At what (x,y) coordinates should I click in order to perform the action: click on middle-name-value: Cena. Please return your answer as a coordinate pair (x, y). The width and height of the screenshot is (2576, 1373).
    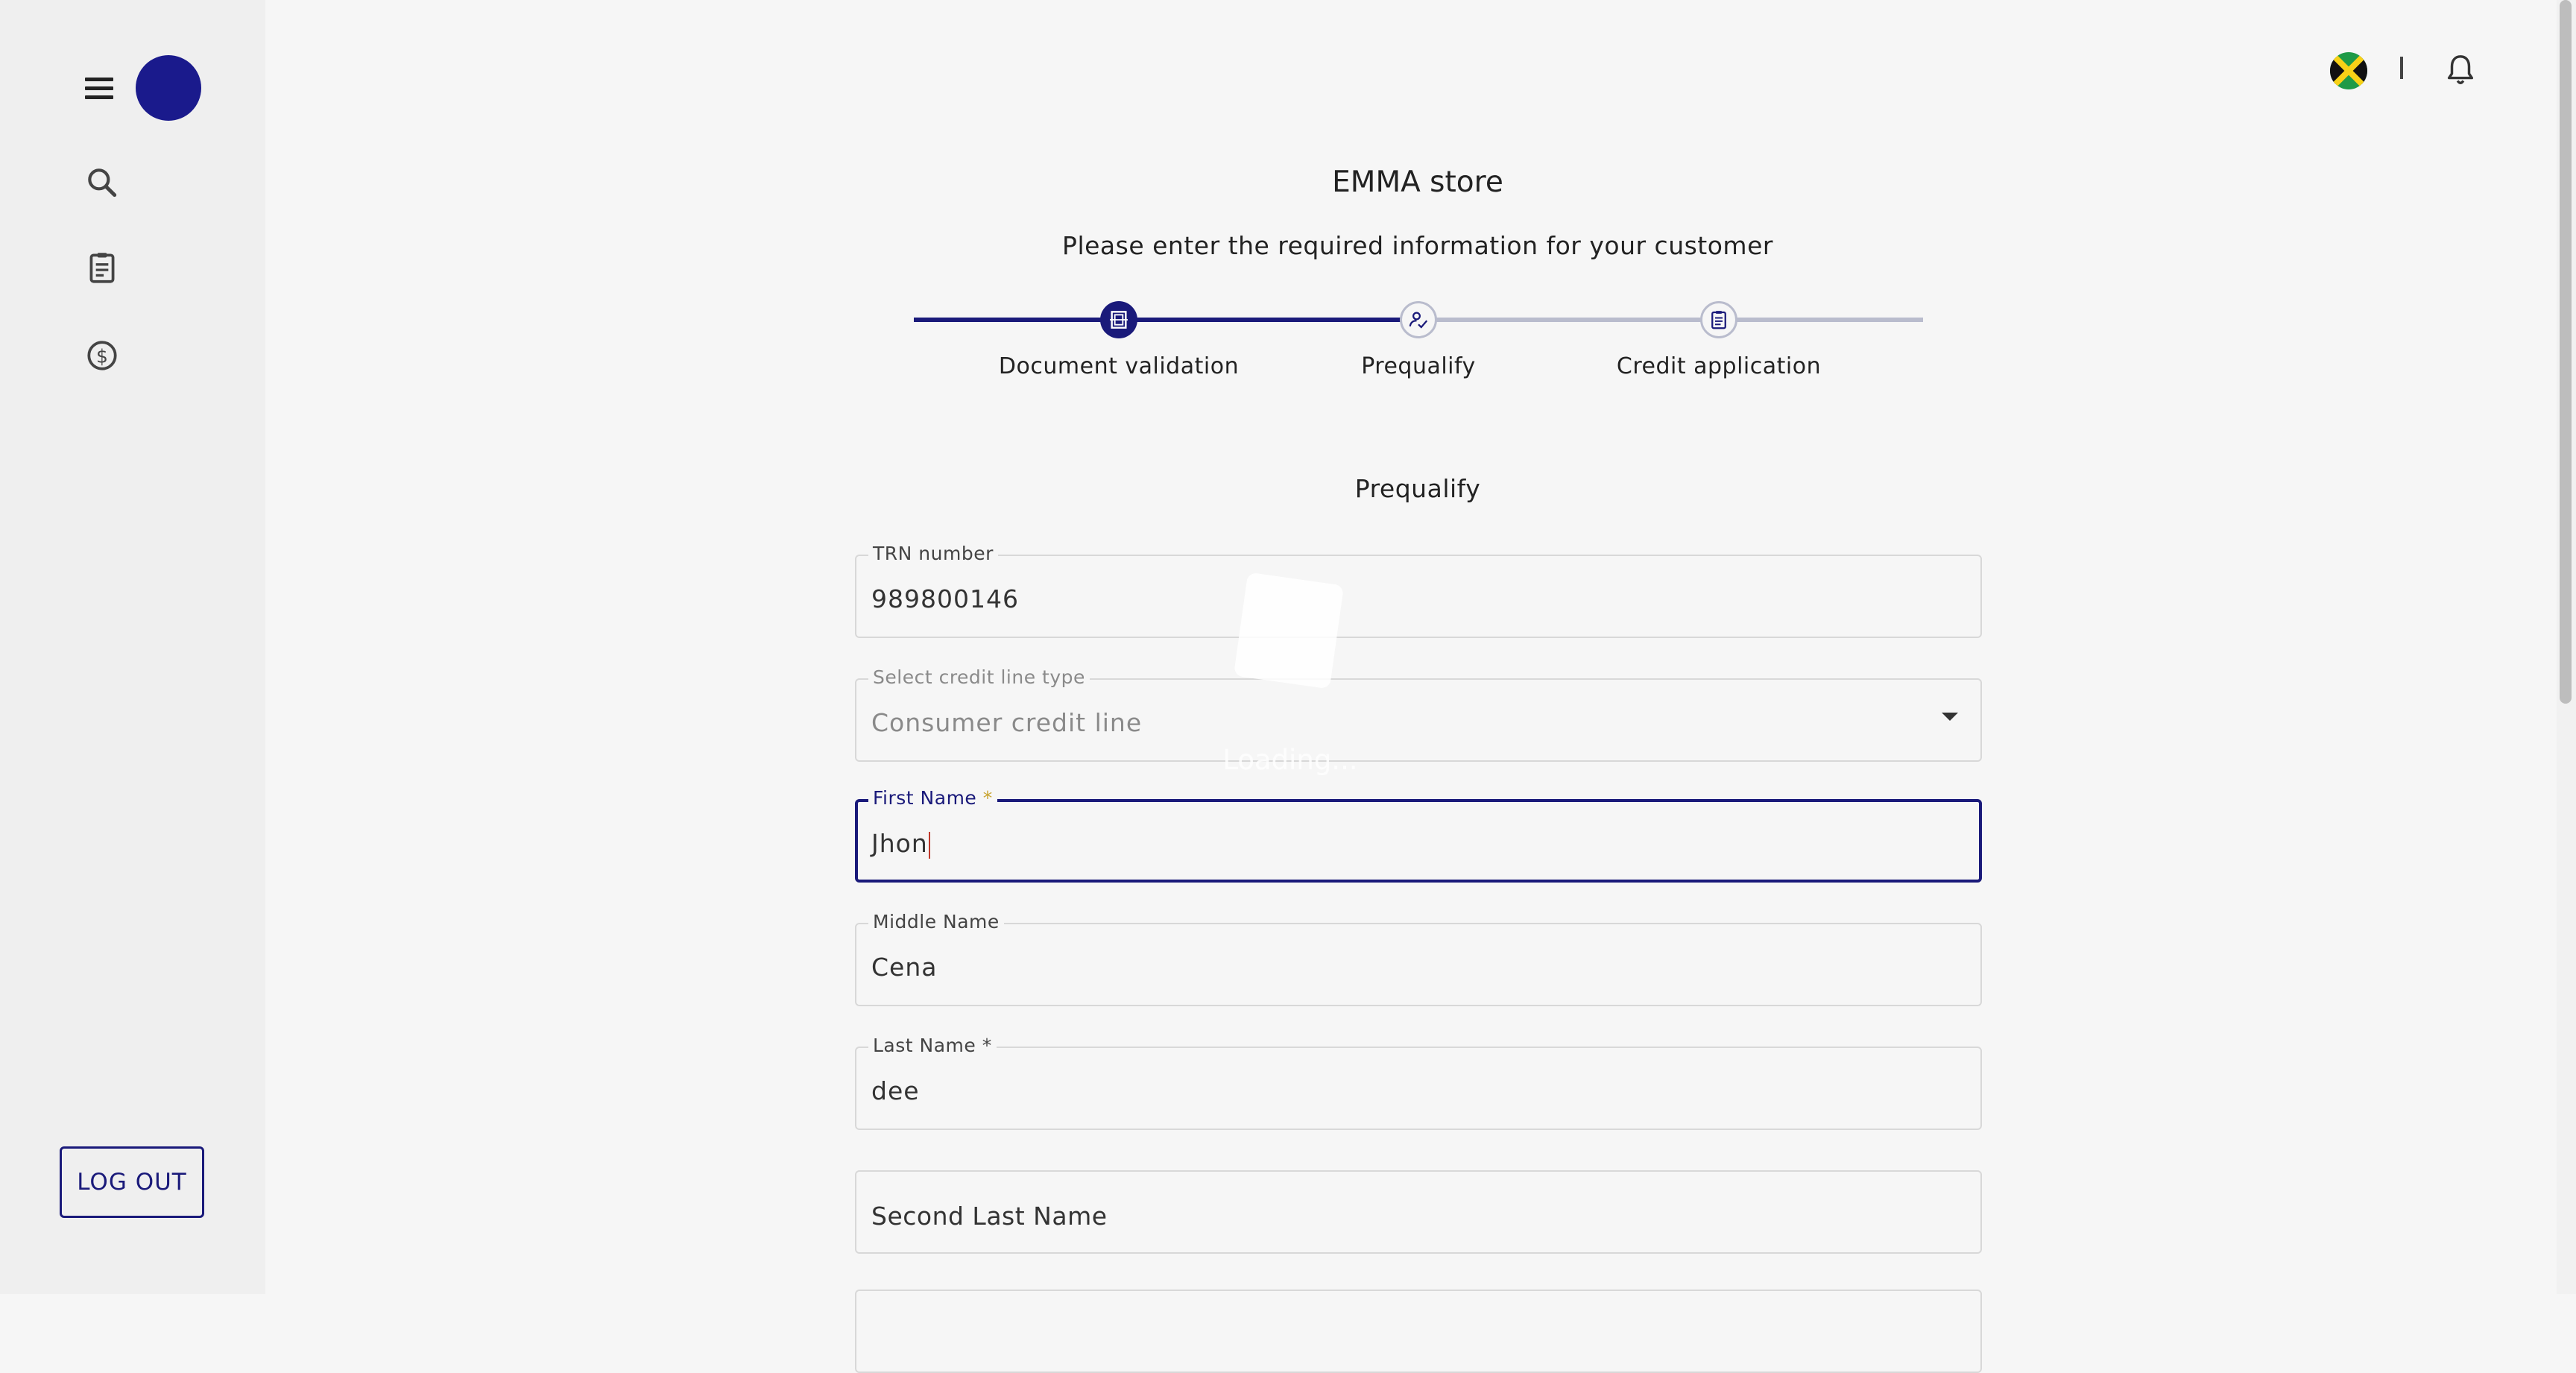
    Looking at the image, I should click on (905, 967).